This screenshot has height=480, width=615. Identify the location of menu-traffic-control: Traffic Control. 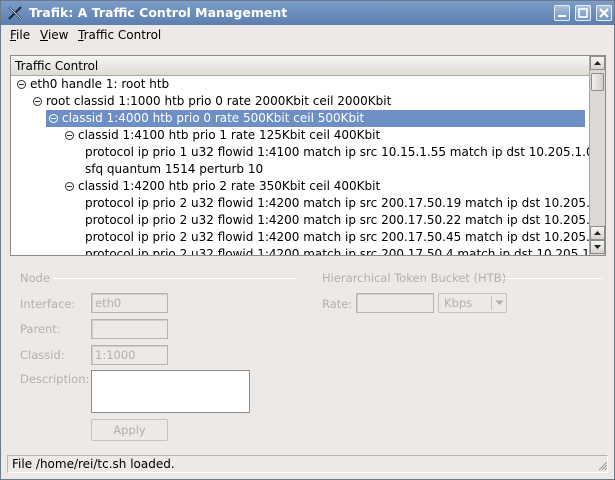
(119, 35).